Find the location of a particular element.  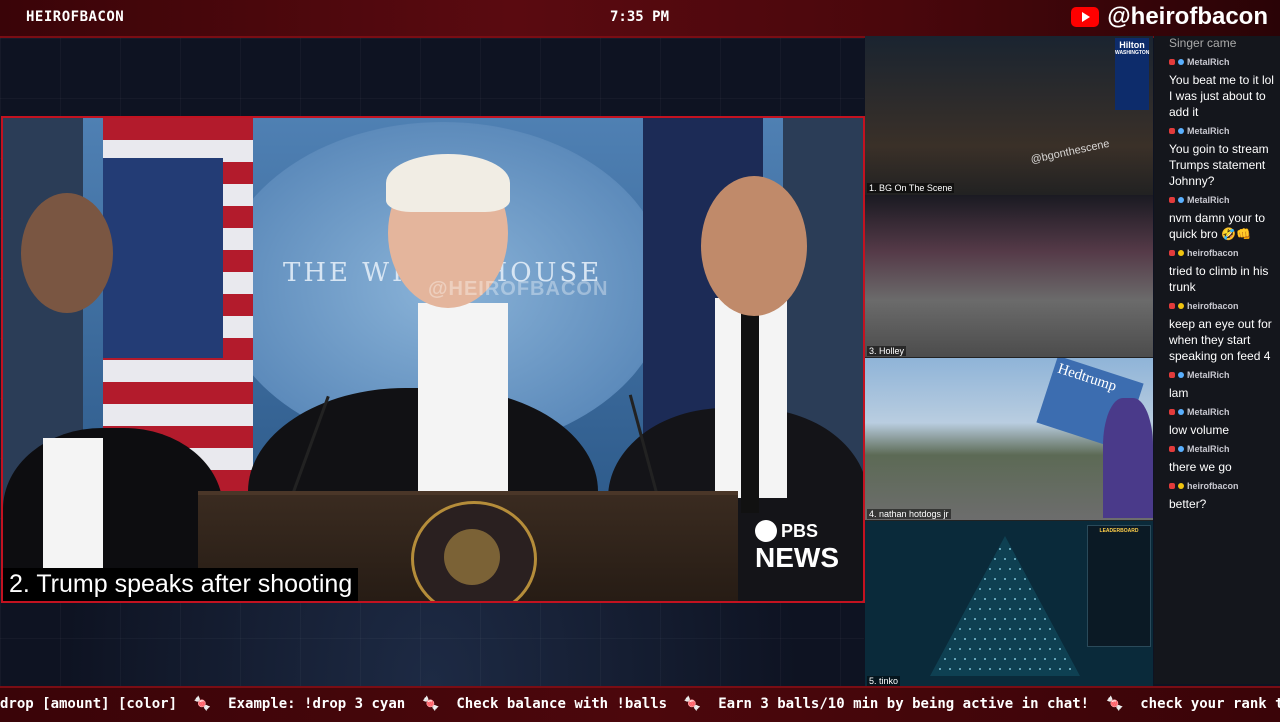

feed-3: 3. Holley is located at coordinates (1009, 276).